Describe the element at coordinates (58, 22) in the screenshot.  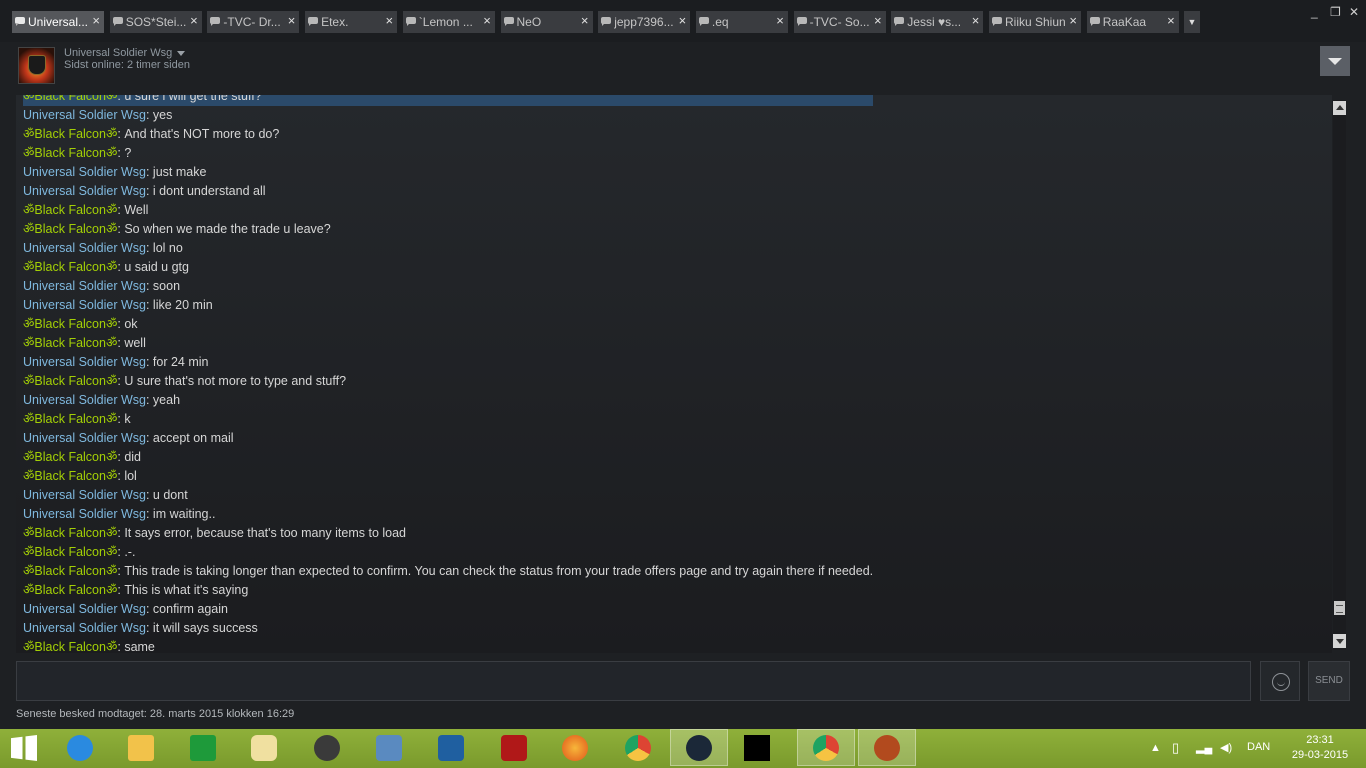
I see `chat-tab: Universal... ×` at that location.